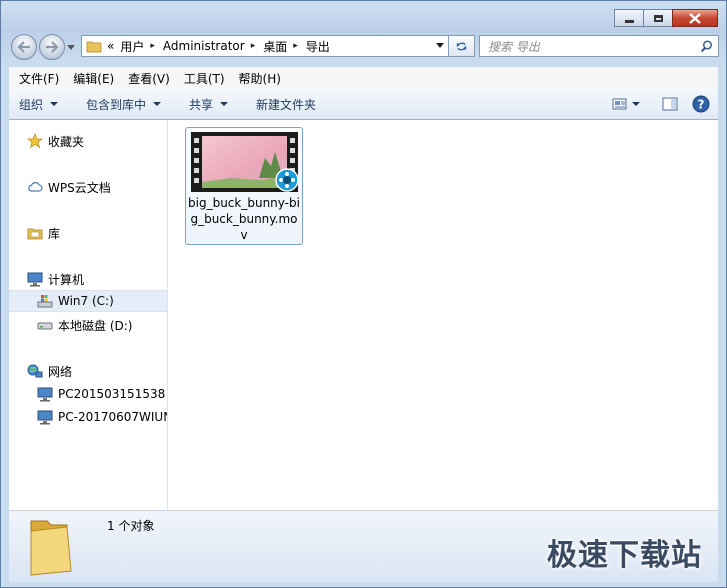 This screenshot has height=588, width=727. What do you see at coordinates (106, 279) in the screenshot?
I see `nav-computer: 计算机` at bounding box center [106, 279].